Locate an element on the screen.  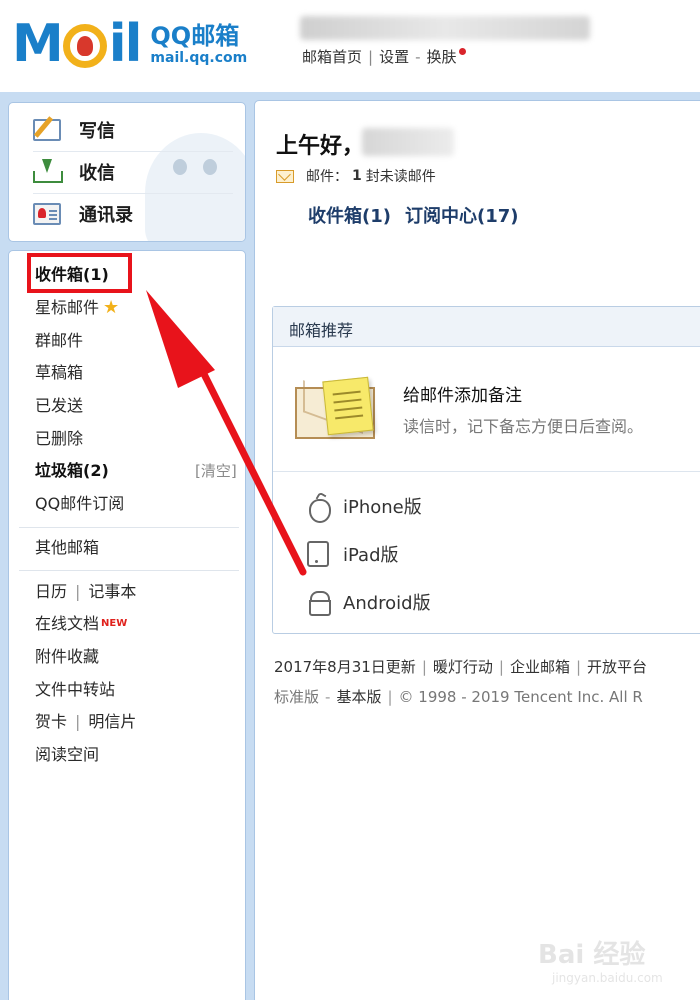
unread-prefix: 邮件： is located at coordinates (327, 177).